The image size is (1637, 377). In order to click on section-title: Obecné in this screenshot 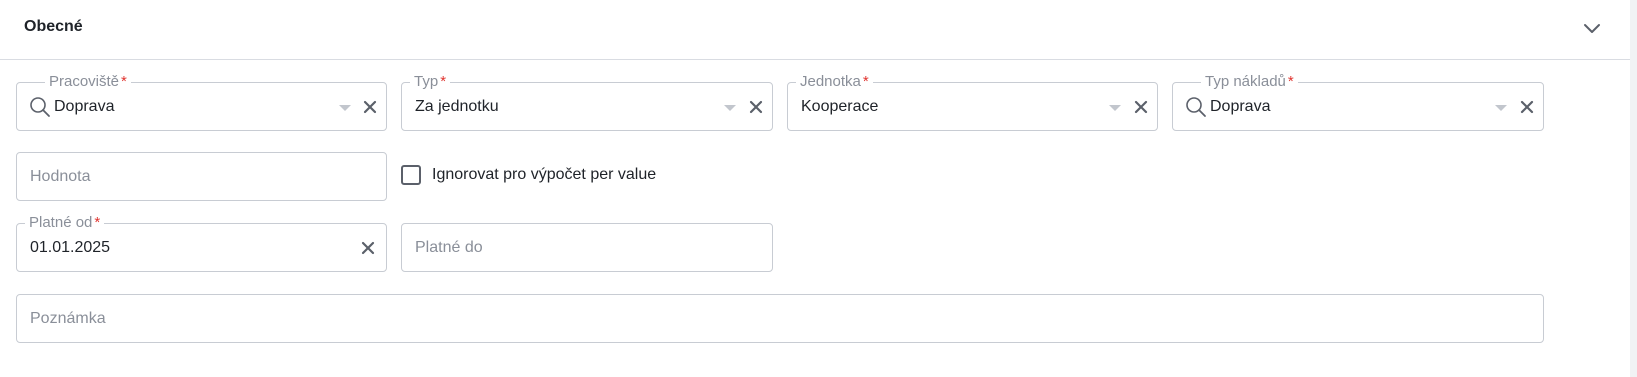, I will do `click(53, 26)`.